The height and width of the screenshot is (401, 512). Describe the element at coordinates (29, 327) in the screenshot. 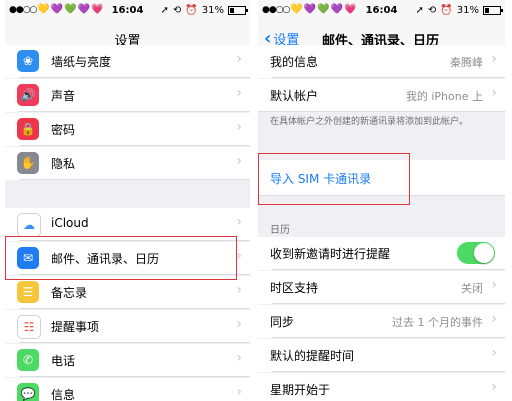

I see `reminders-icon: ☷` at that location.